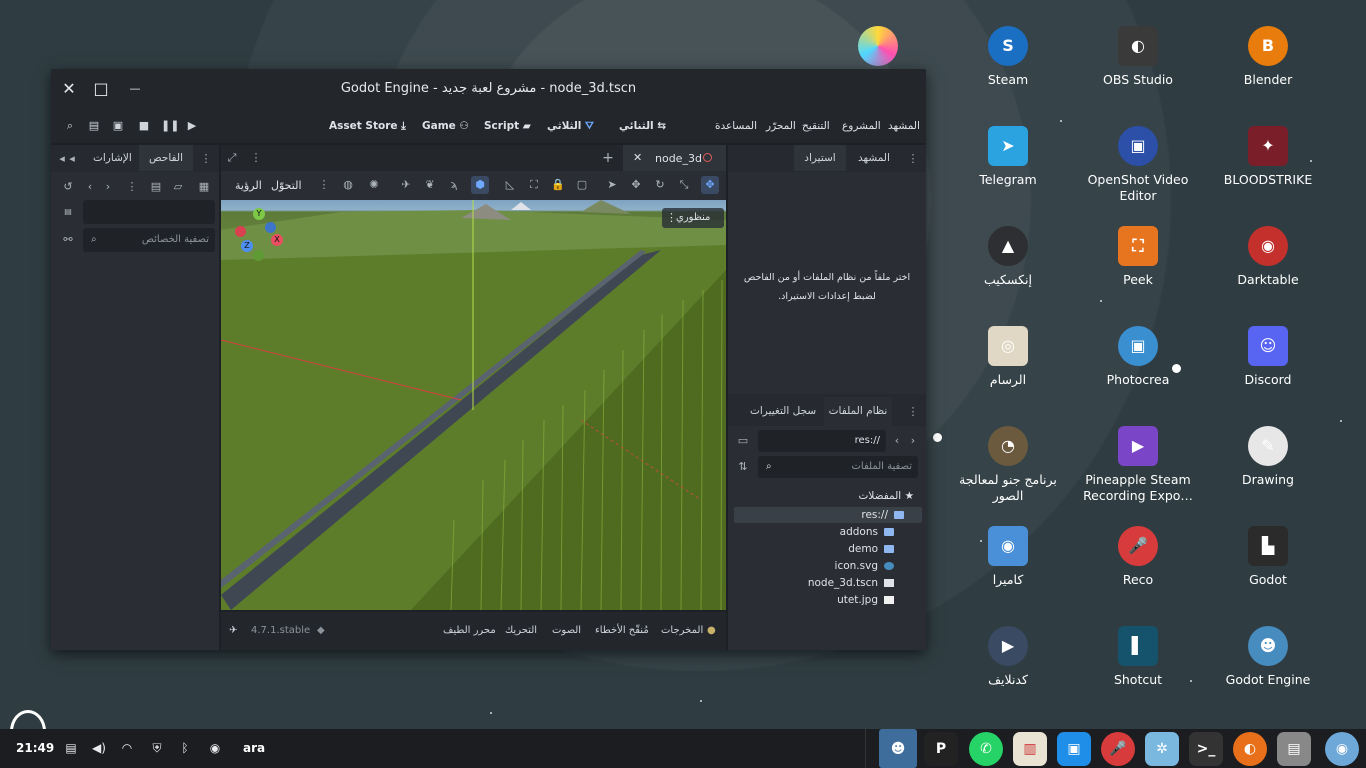 The image size is (1366, 768). I want to click on add-scene-tab-button: +, so click(608, 158).